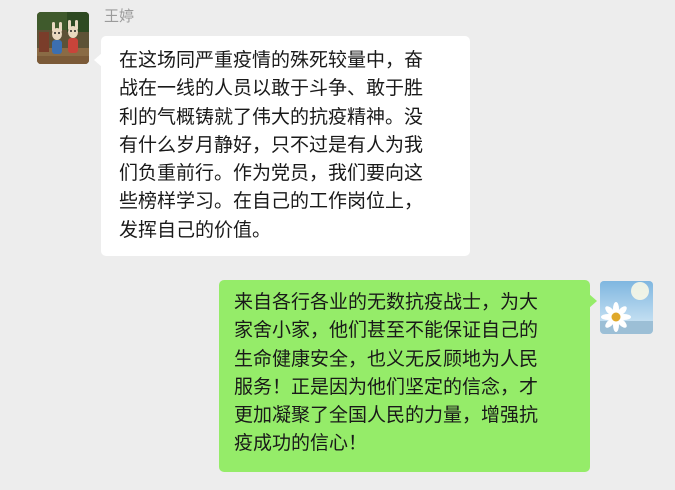 This screenshot has height=490, width=675. I want to click on message-line: 在这场同严重疫情的殊死较量中，奋, so click(271, 60).